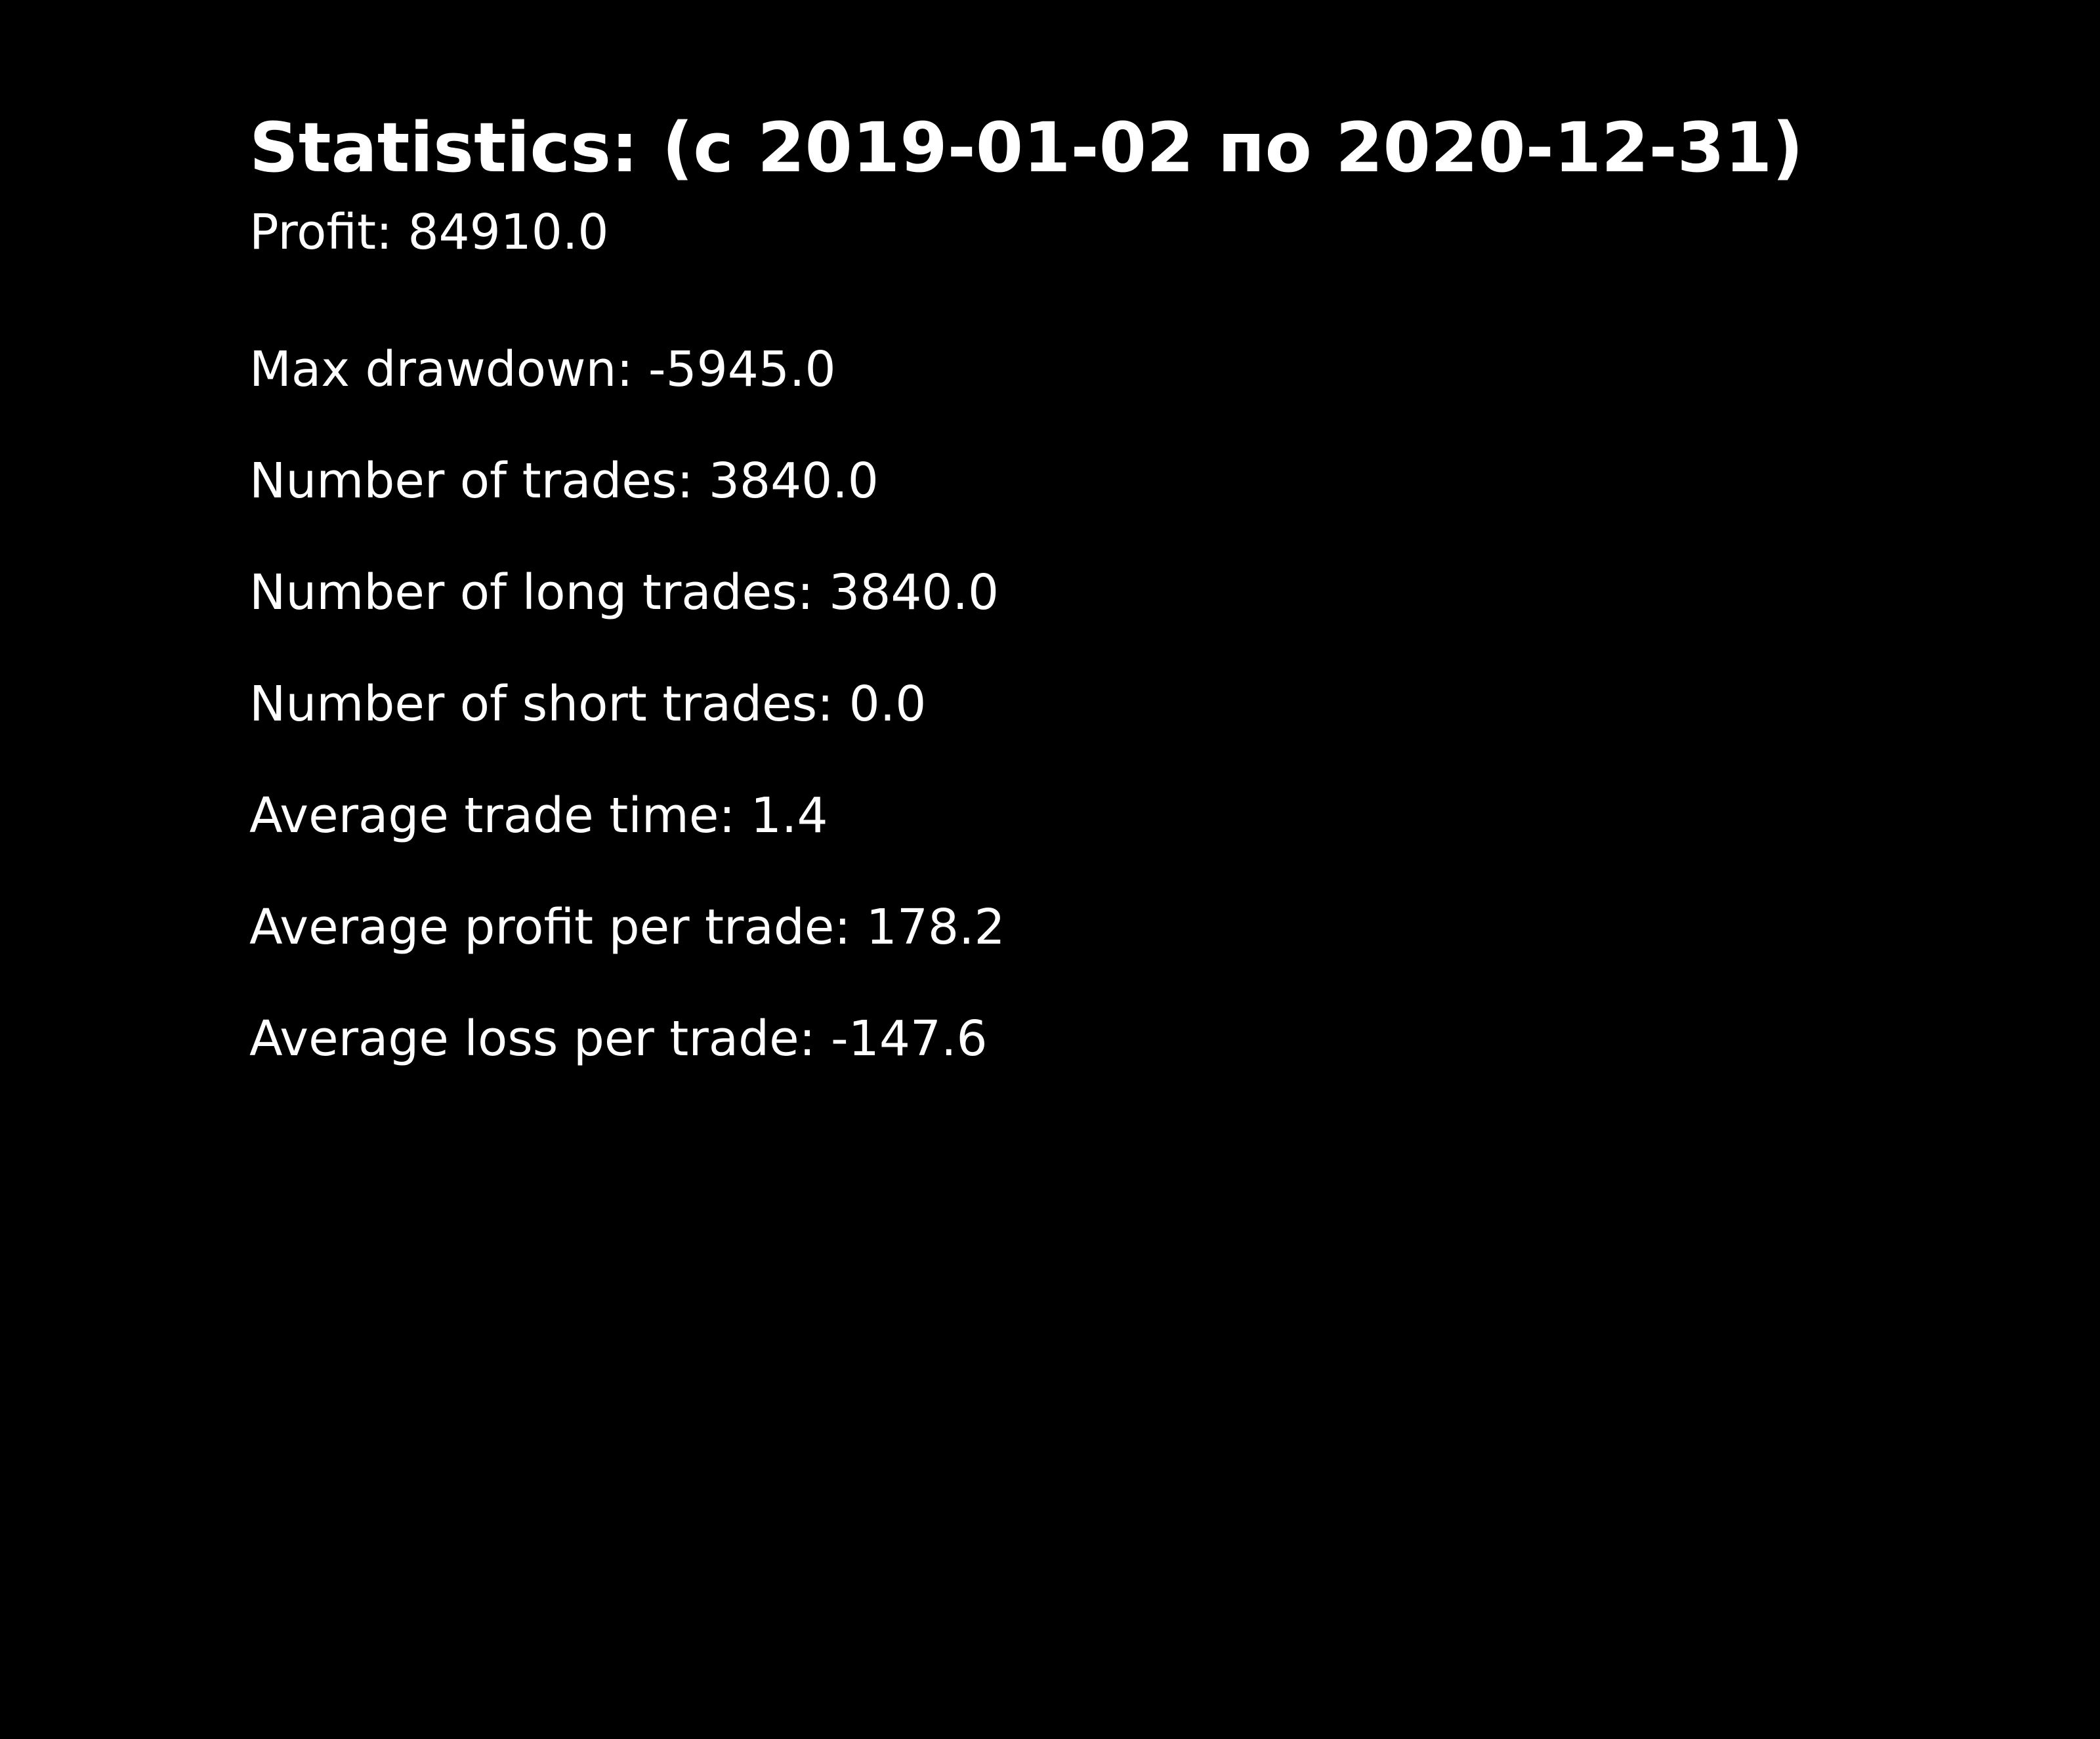 The image size is (2100, 1739). Describe the element at coordinates (542, 370) in the screenshot. I see `stat-max-drawdown: Max drawdown: -5945.0` at that location.